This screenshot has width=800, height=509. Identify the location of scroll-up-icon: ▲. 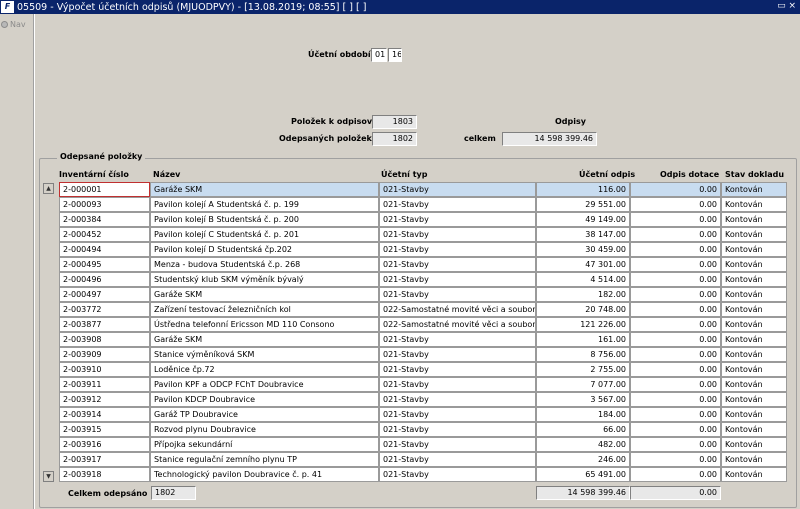
(48, 188).